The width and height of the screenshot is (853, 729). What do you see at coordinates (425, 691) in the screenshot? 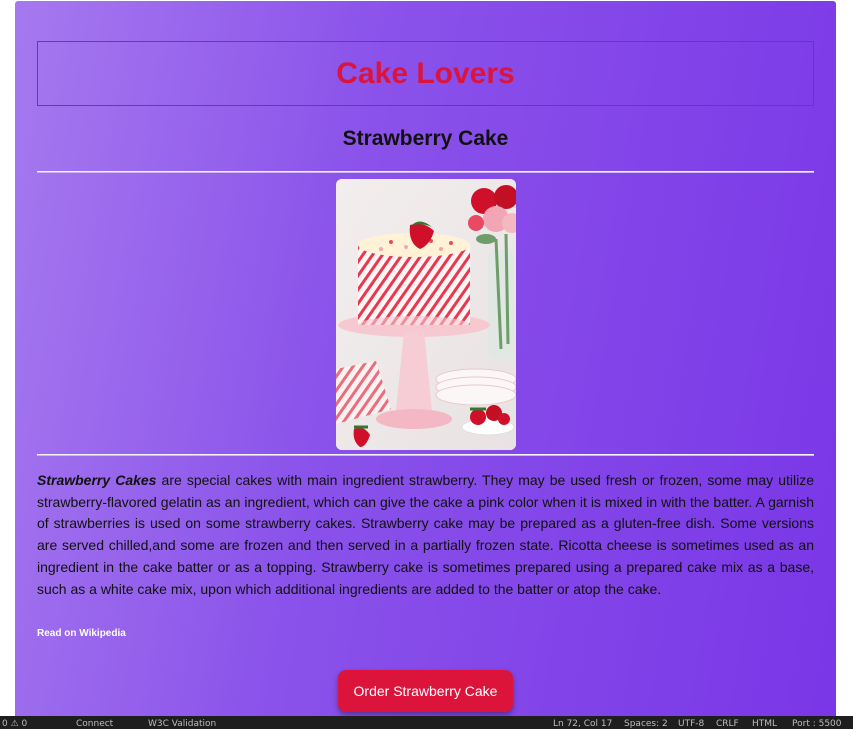
I see `order-button: Order Strawberry Cake` at bounding box center [425, 691].